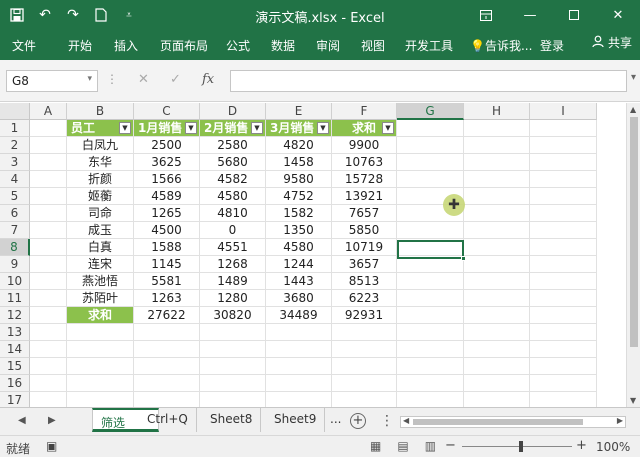 This screenshot has width=640, height=457. What do you see at coordinates (51, 446) in the screenshot?
I see `macro-record-icon: ▣` at bounding box center [51, 446].